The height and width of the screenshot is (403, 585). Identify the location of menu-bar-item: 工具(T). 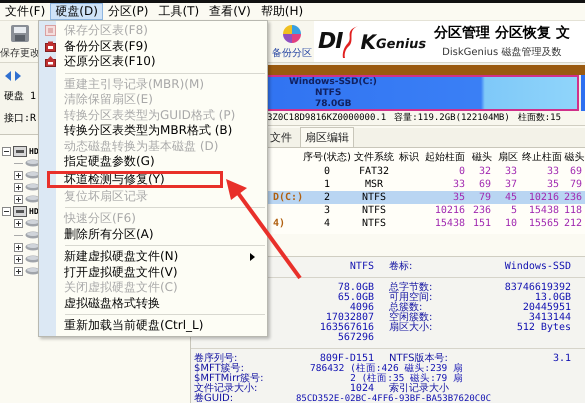
(178, 11).